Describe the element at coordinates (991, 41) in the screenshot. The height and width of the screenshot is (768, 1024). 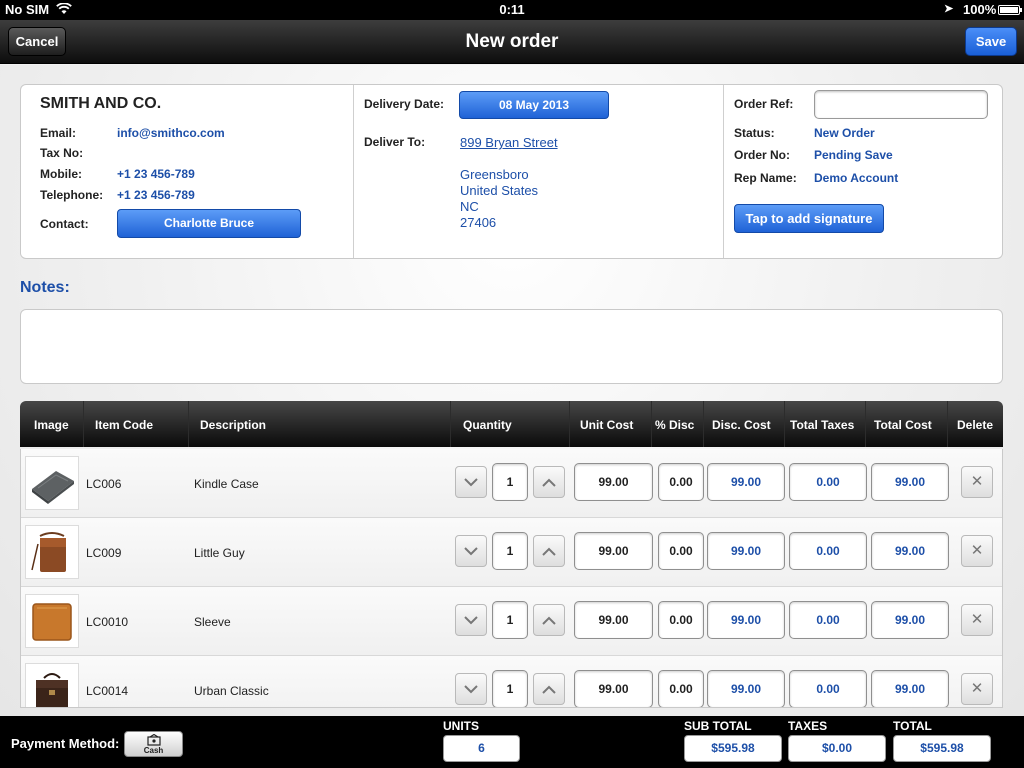
I see `save-button: Save` at that location.